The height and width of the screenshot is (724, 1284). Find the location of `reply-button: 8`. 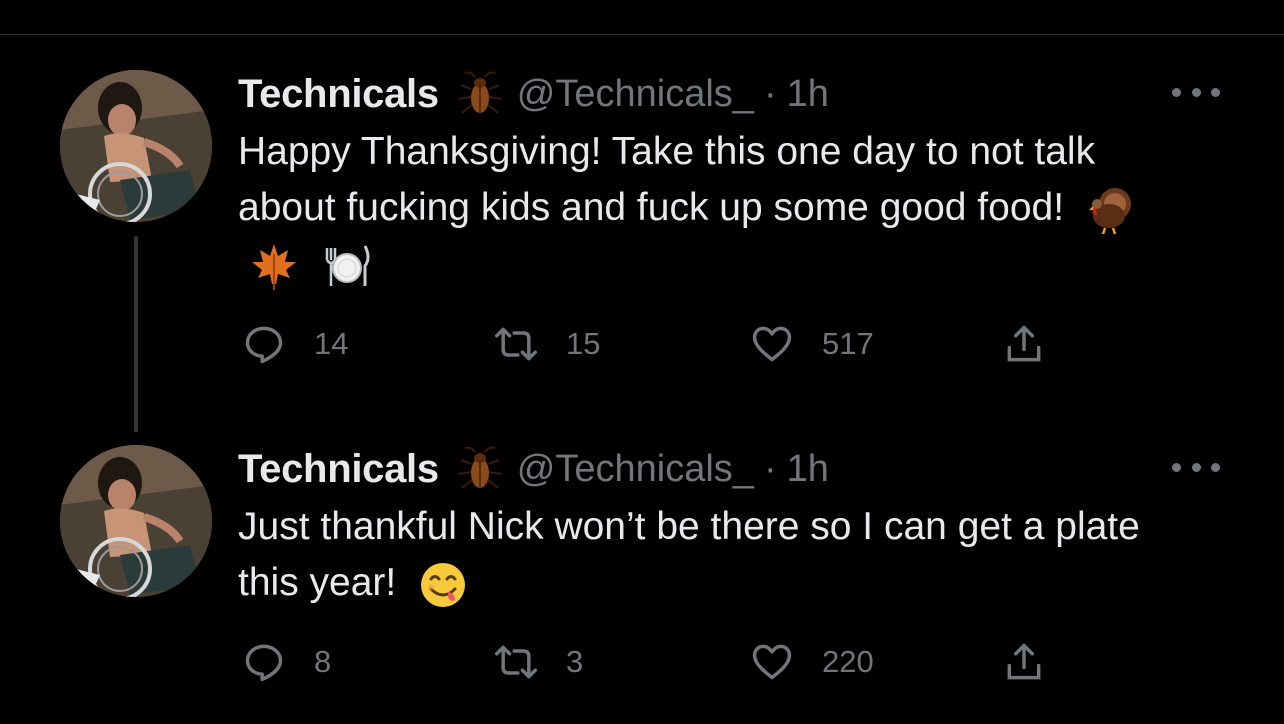

reply-button: 8 is located at coordinates (286, 662).